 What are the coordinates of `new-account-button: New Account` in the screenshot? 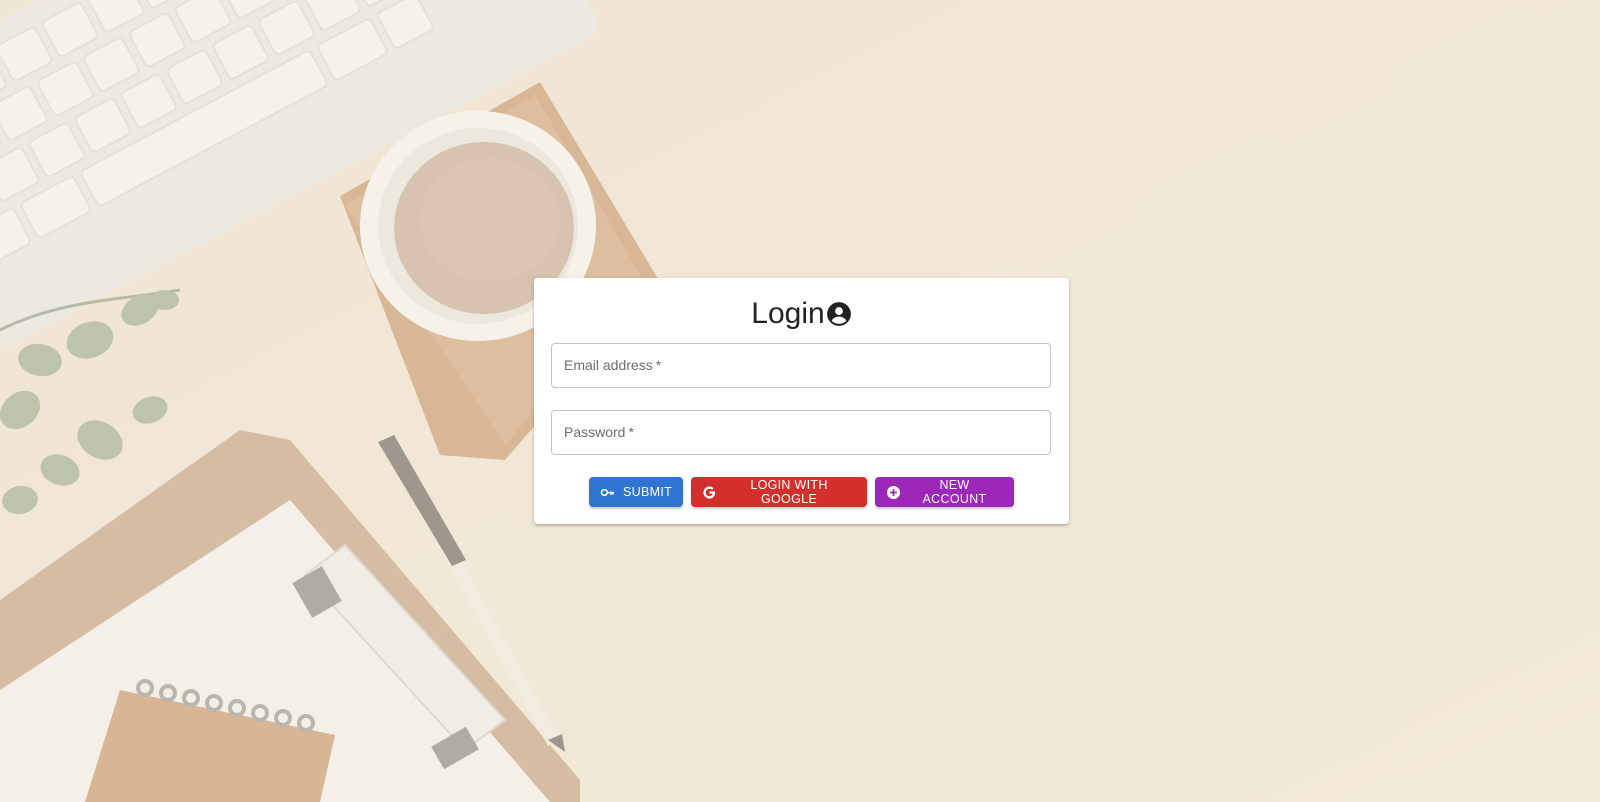 It's located at (944, 492).